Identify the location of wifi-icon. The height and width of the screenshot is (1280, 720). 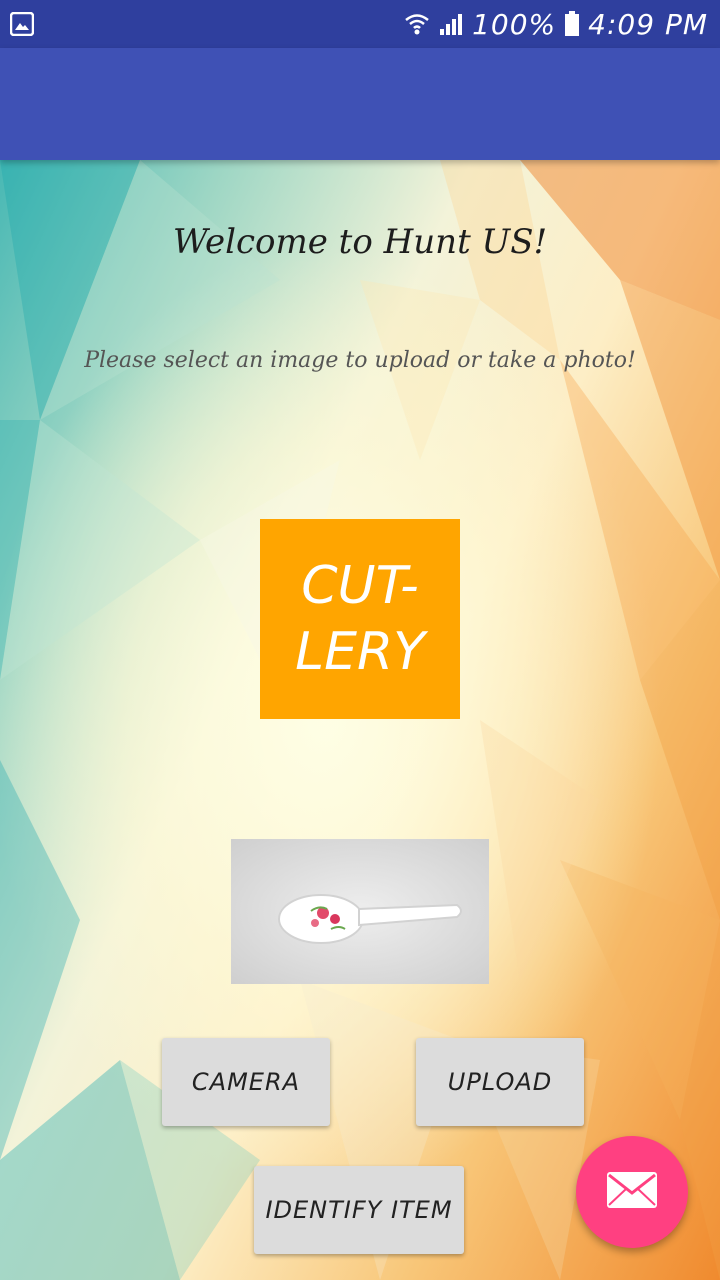
(417, 24).